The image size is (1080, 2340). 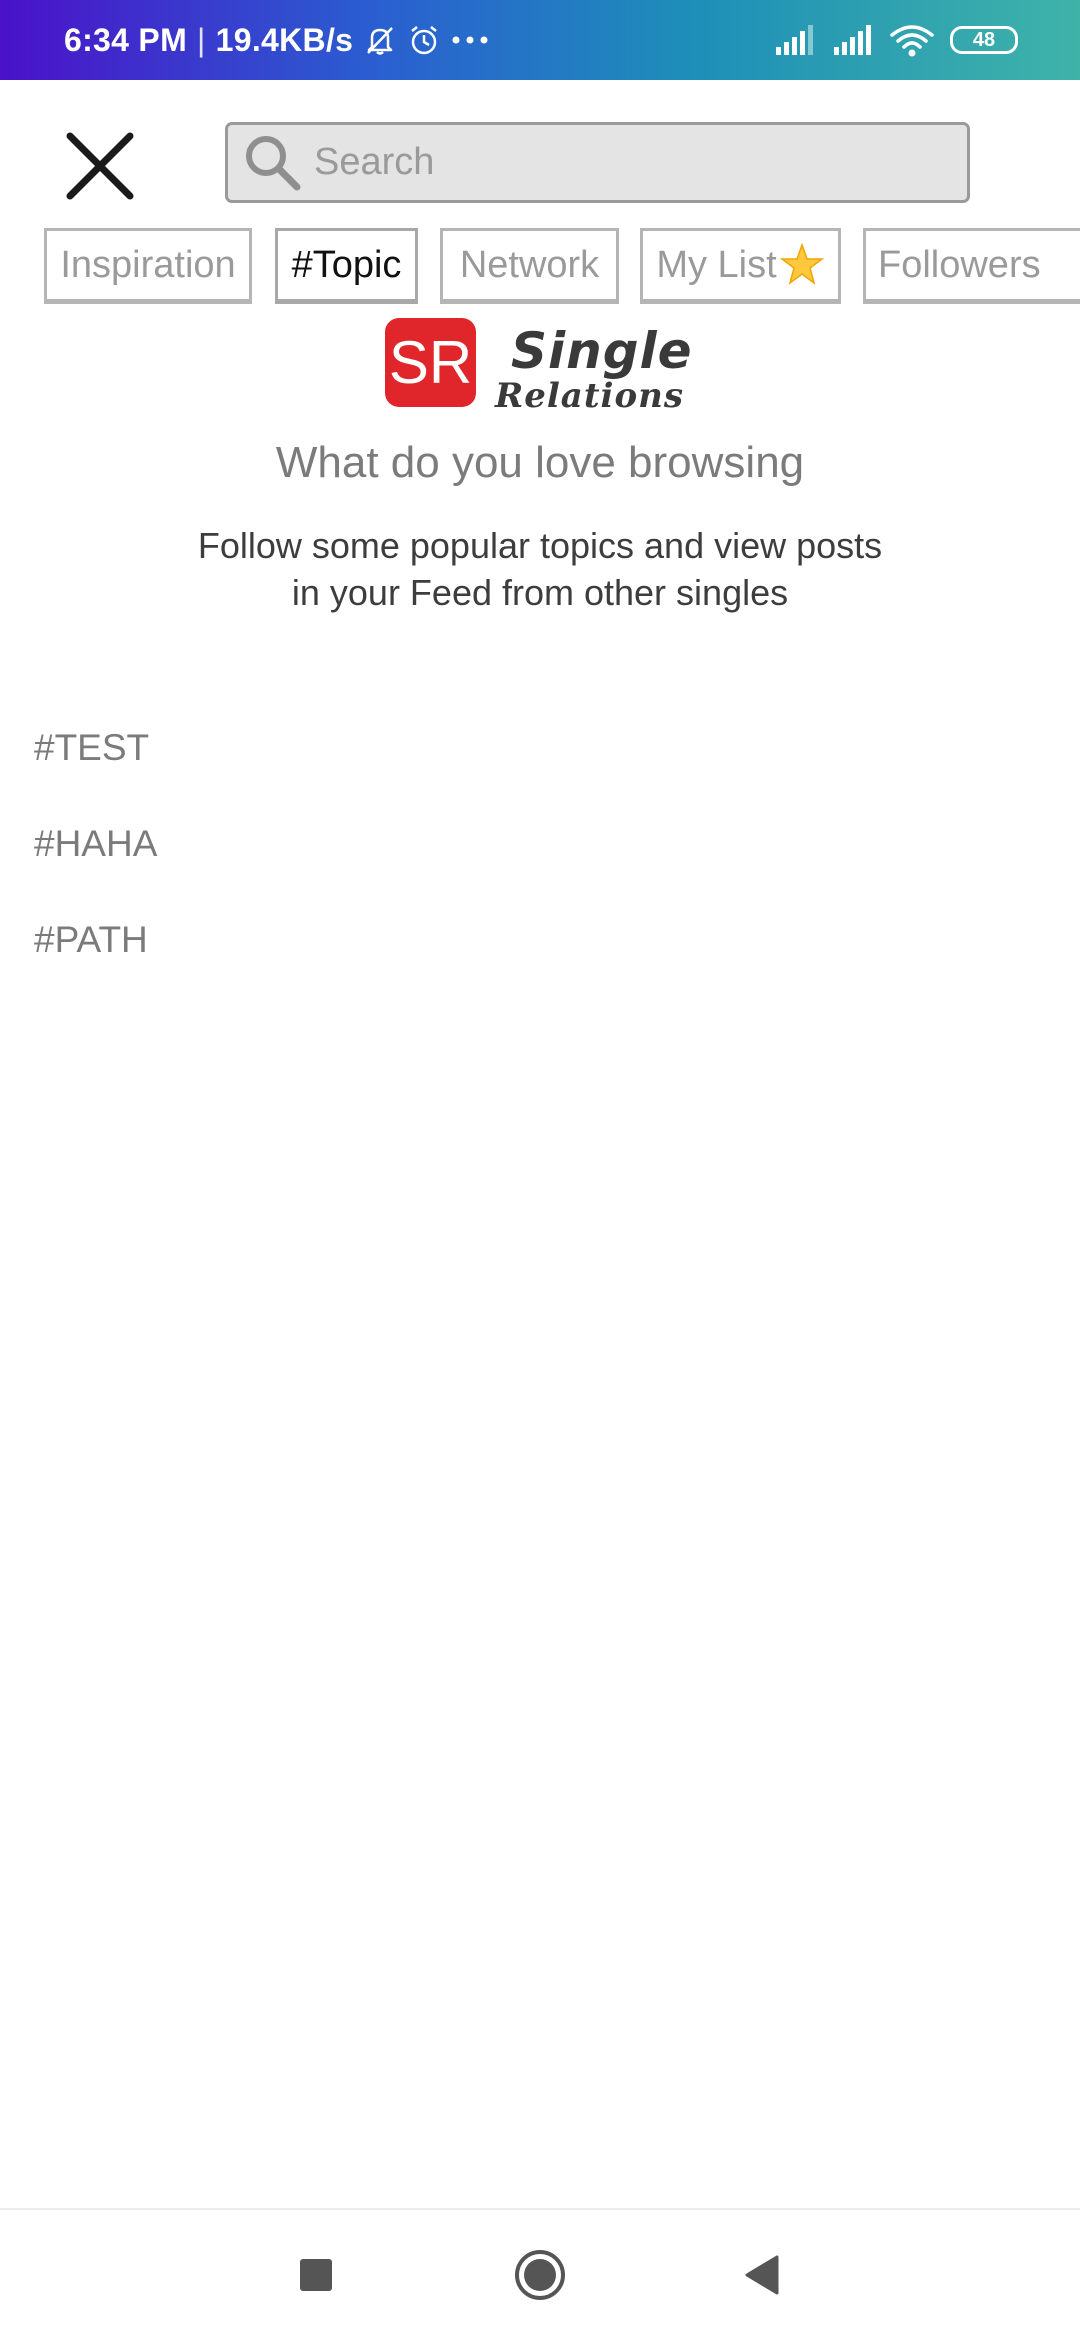 I want to click on back-button, so click(x=762, y=2275).